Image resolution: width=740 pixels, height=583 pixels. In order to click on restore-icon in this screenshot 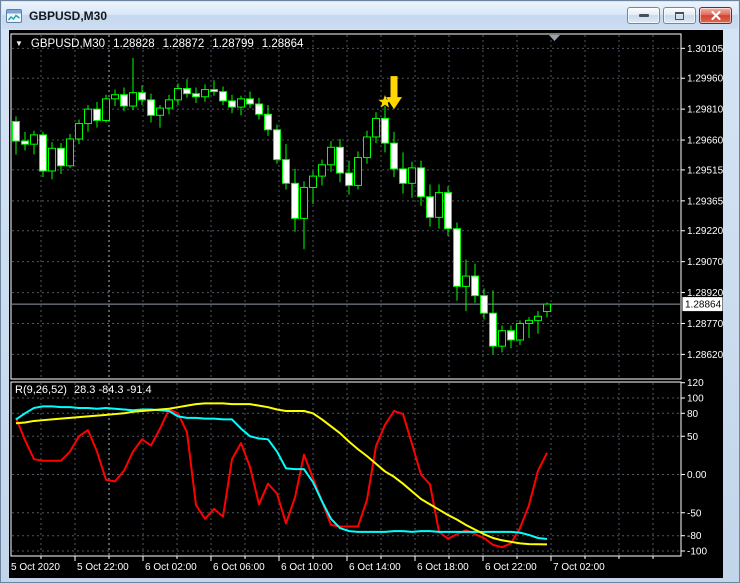, I will do `click(679, 15)`.